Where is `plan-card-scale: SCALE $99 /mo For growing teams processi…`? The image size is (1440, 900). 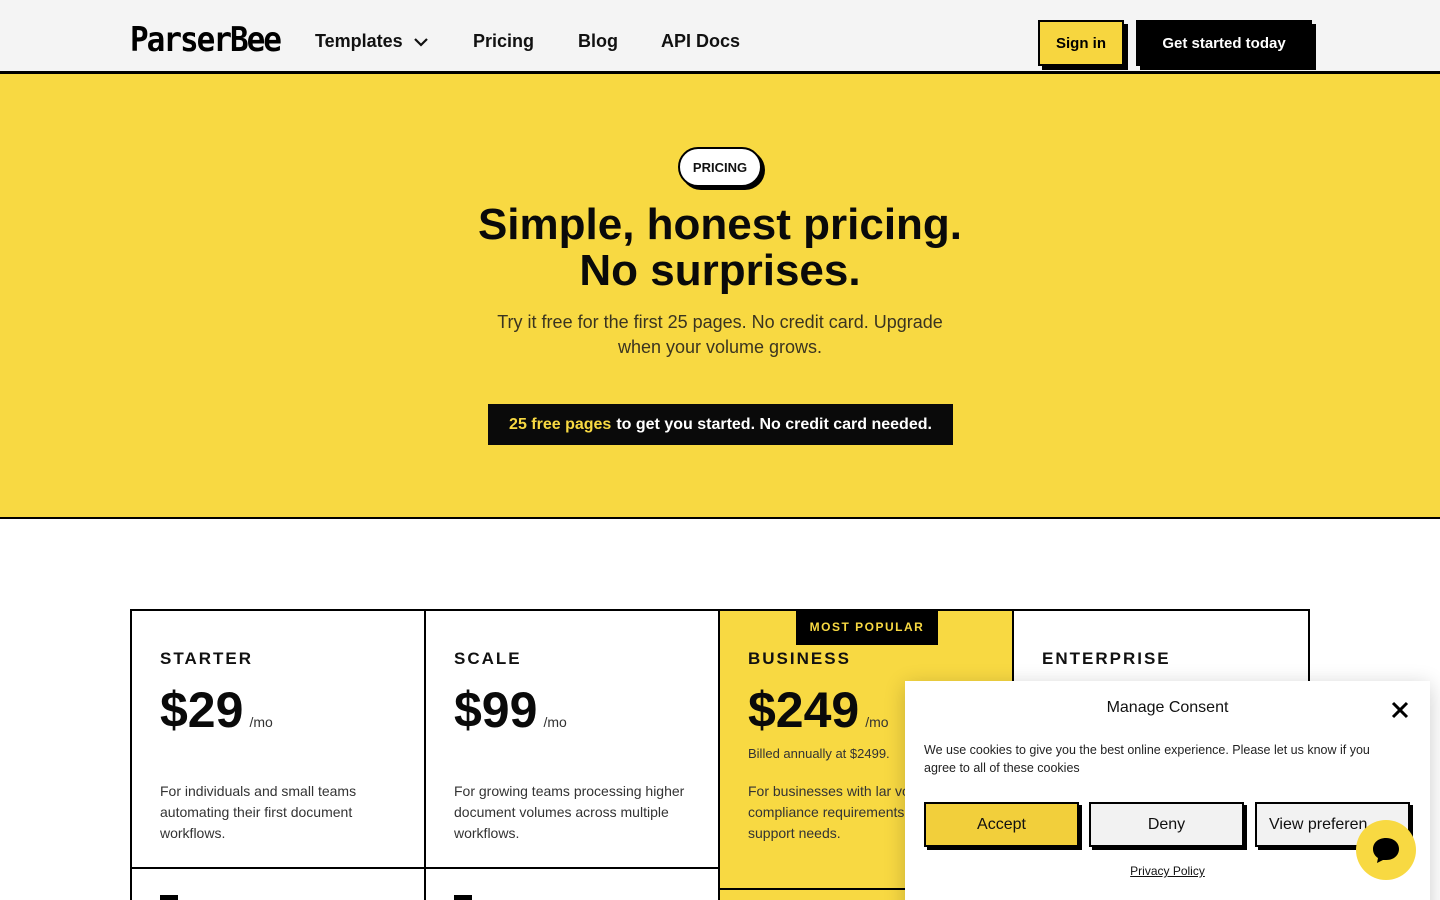
plan-card-scale: SCALE $99 /mo For growing teams processi… is located at coordinates (573, 755).